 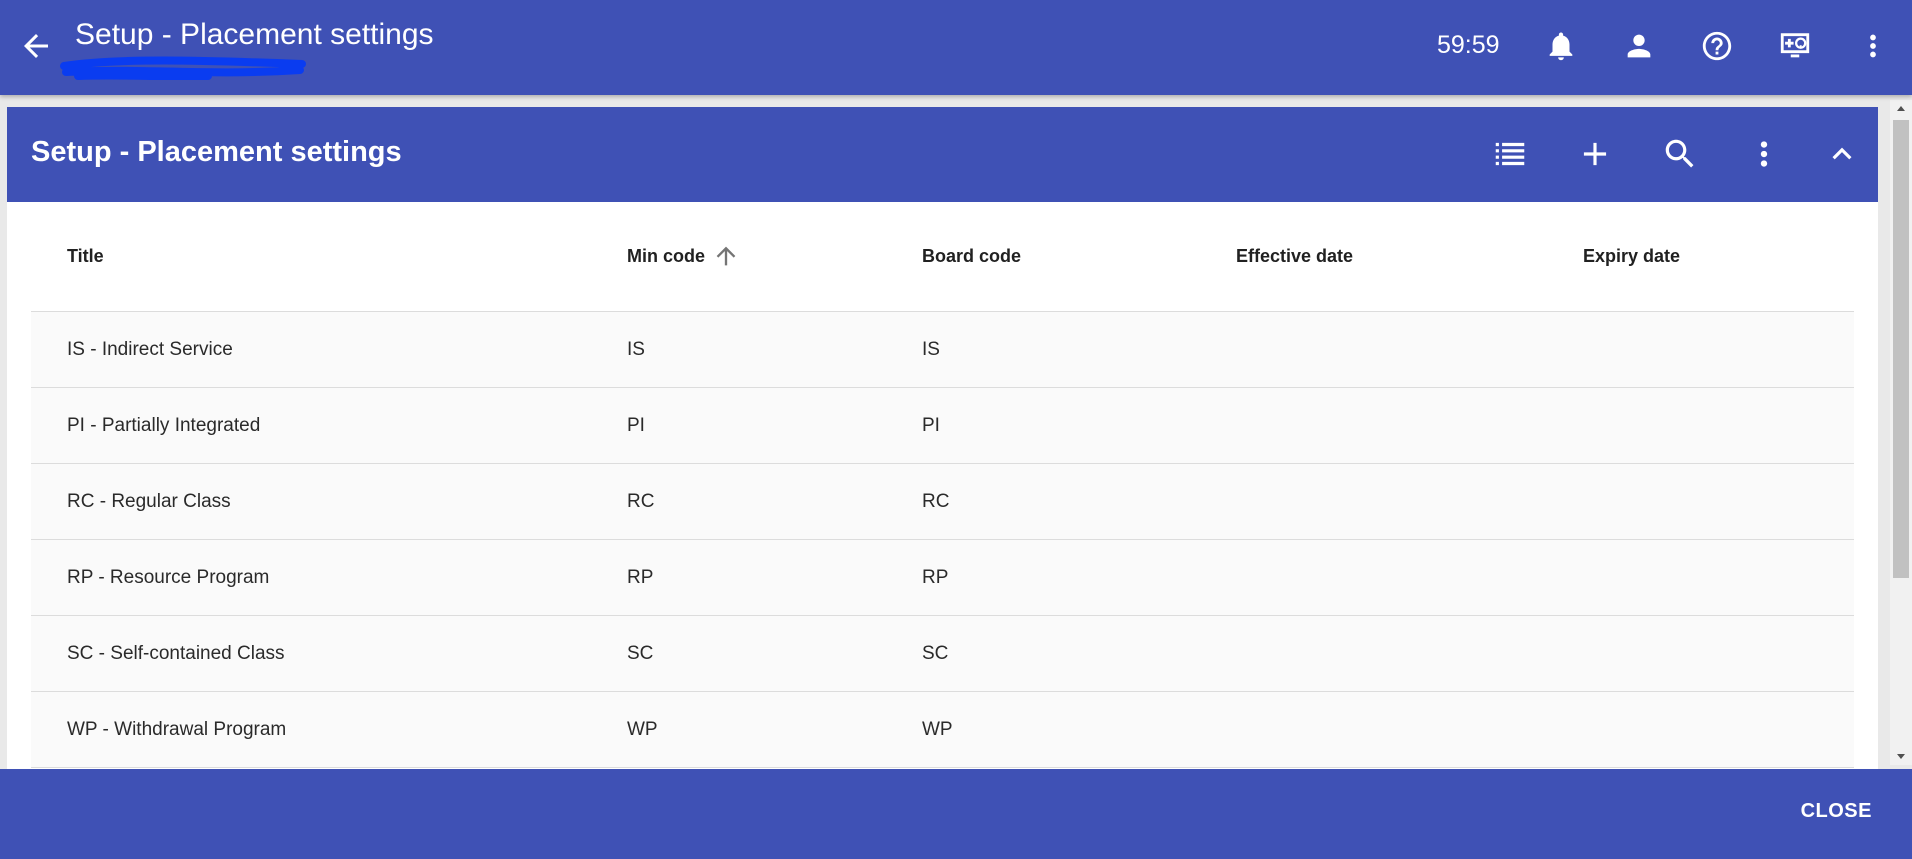 What do you see at coordinates (942, 426) in the screenshot?
I see `table-row: PI - Partially Integrated PI PI` at bounding box center [942, 426].